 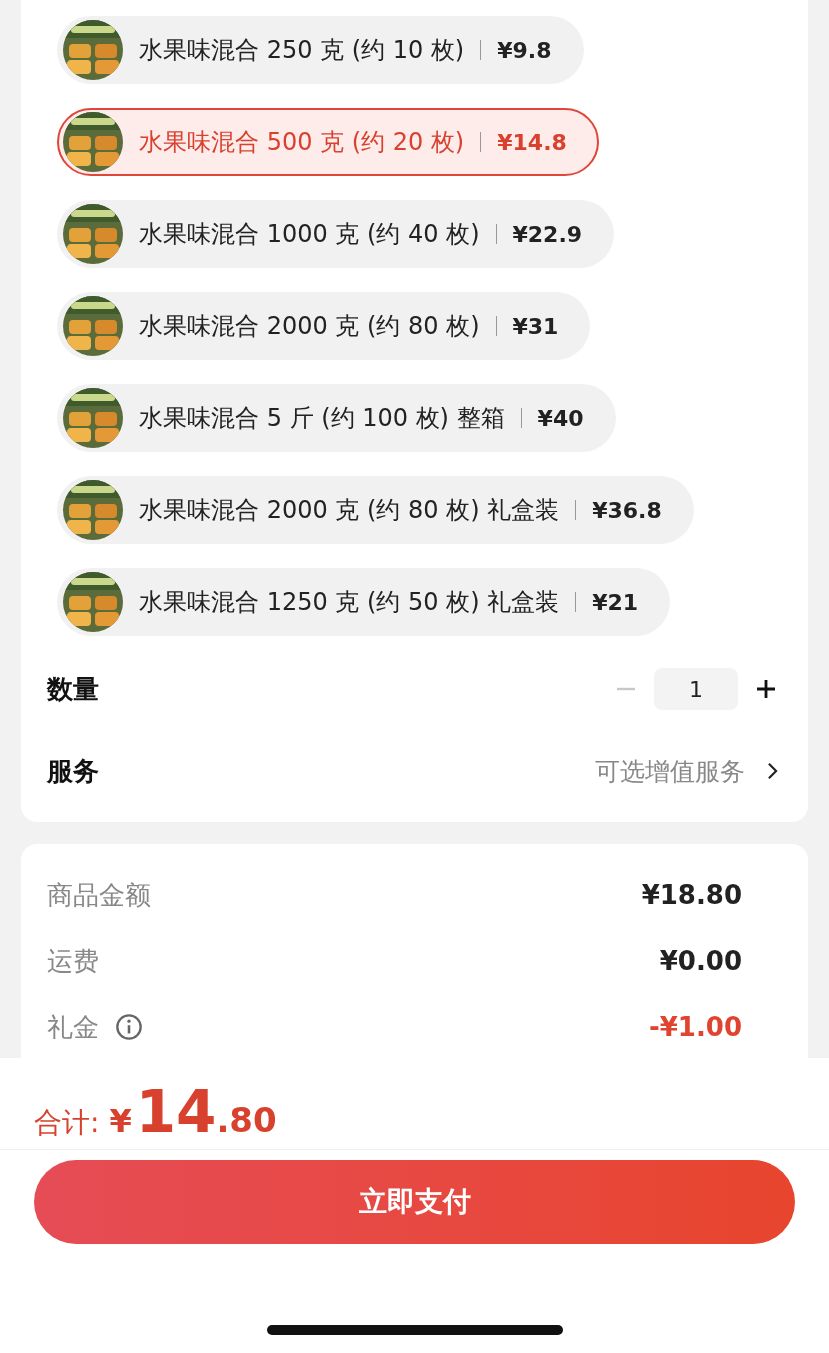 What do you see at coordinates (772, 771) in the screenshot?
I see `chevron-right-icon` at bounding box center [772, 771].